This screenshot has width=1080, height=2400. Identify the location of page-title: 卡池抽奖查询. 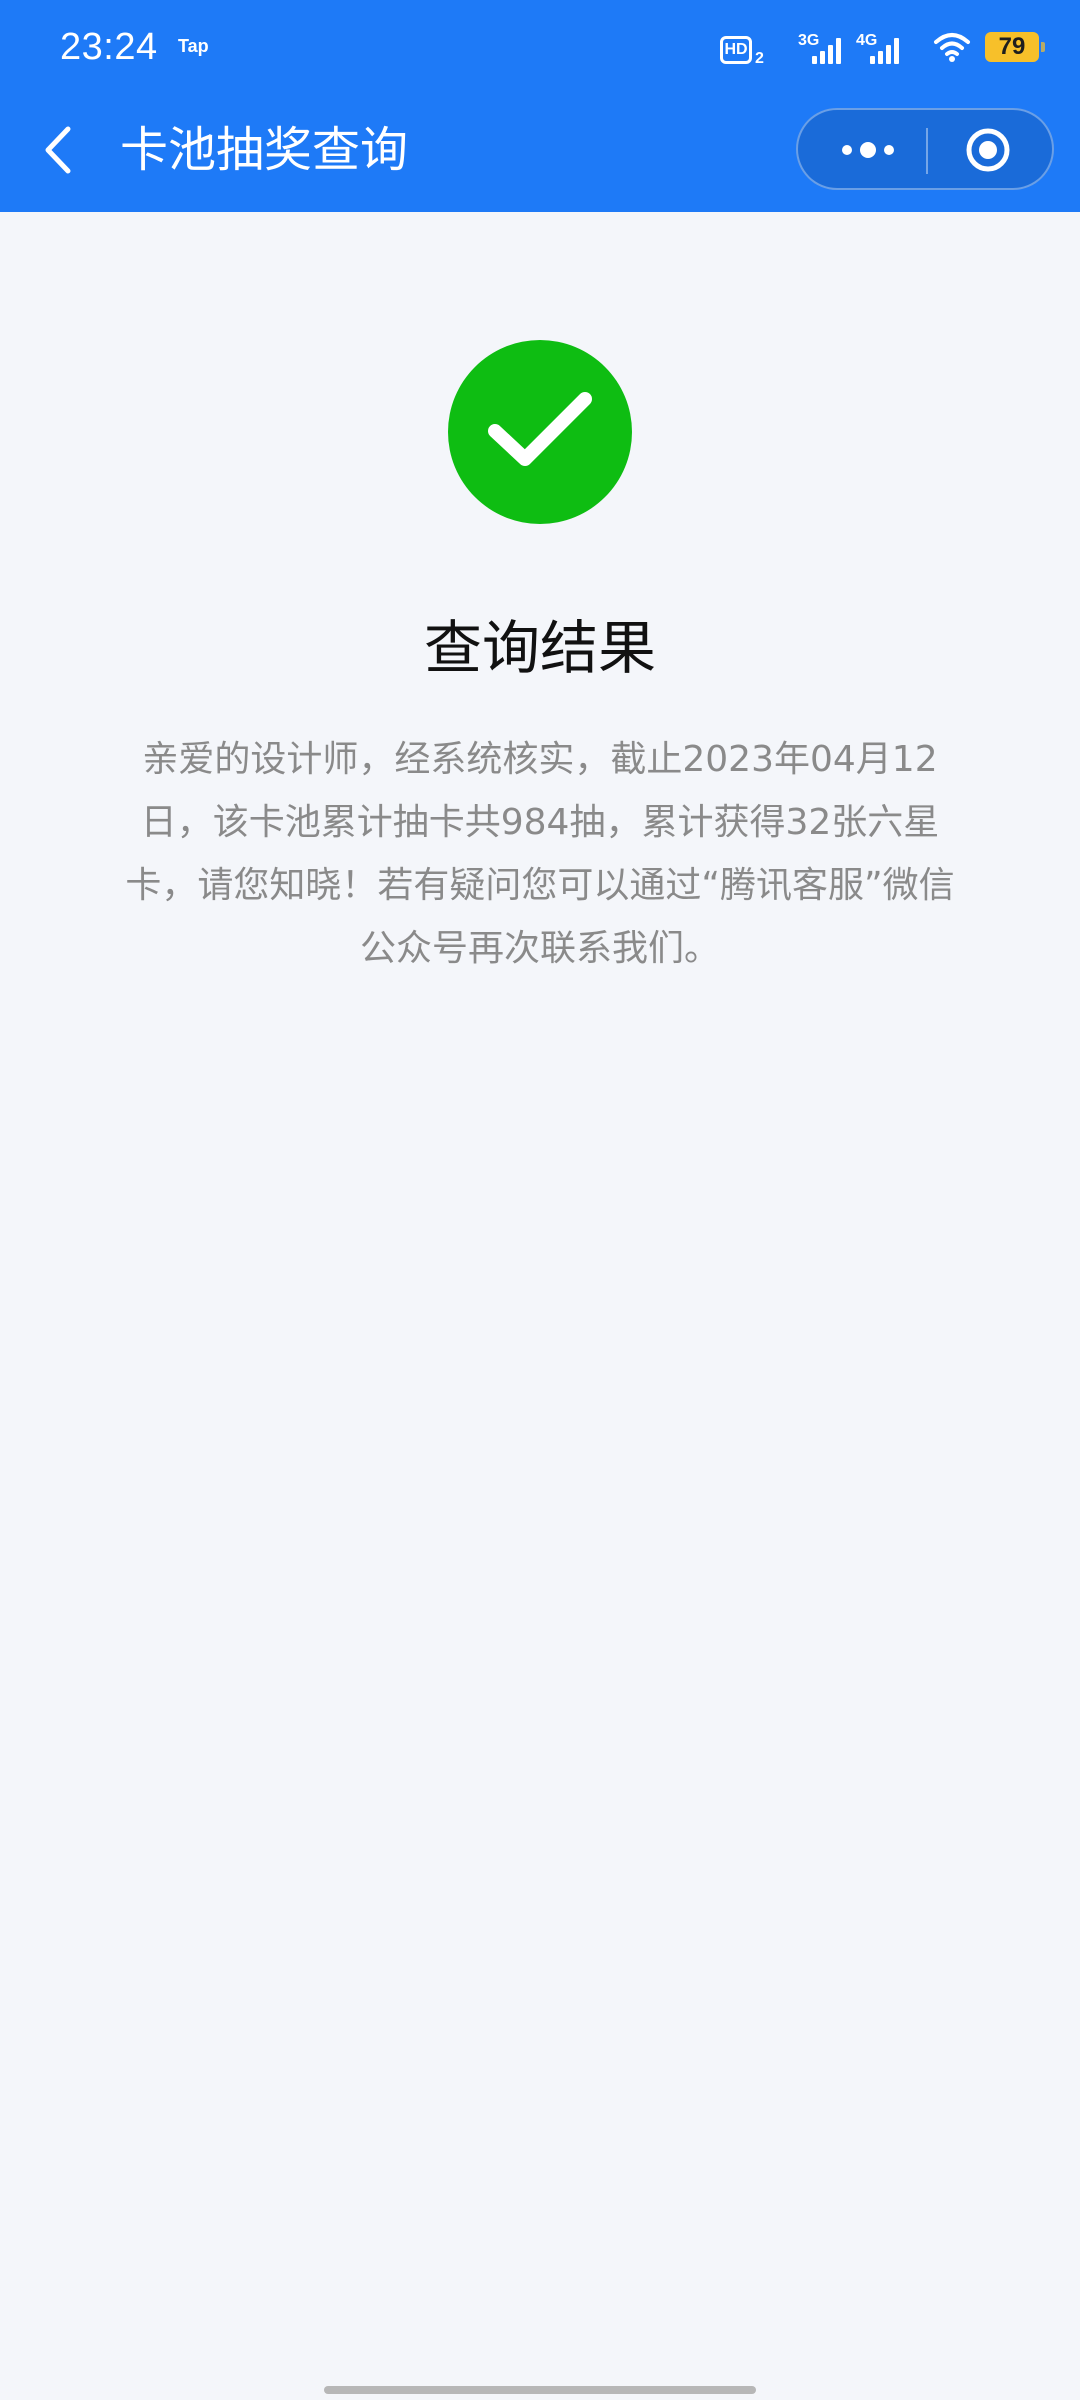
(264, 150).